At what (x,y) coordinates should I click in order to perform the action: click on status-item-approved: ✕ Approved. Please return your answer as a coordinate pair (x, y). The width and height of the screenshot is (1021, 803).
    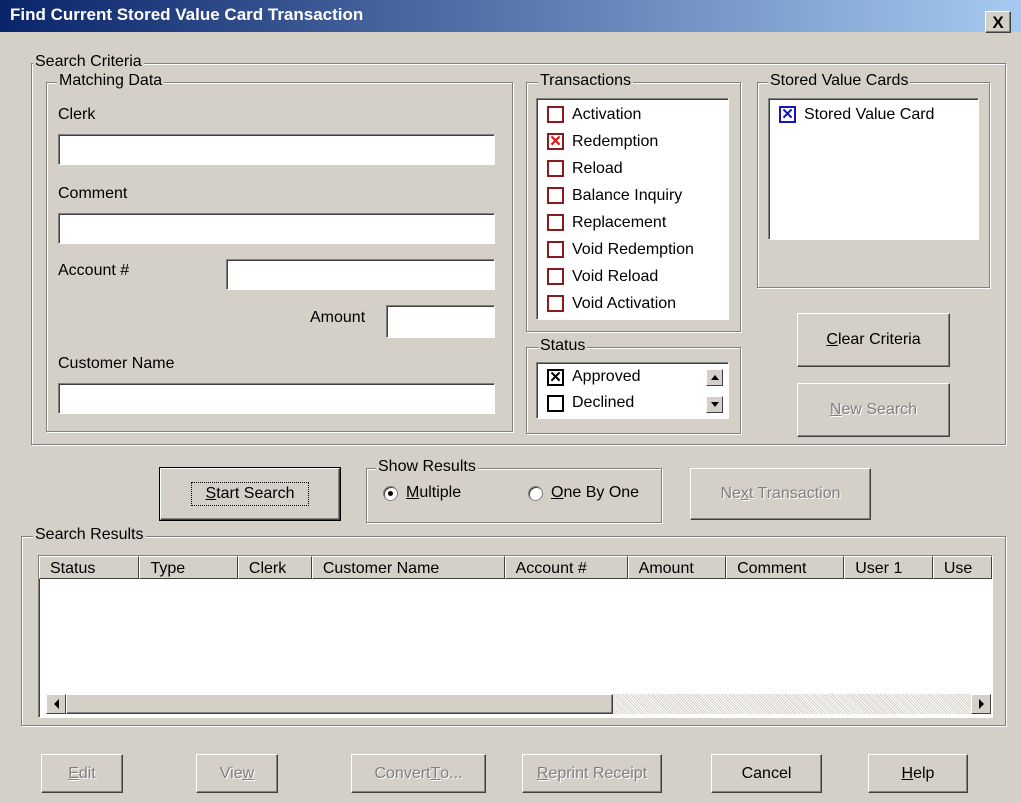
    Looking at the image, I should click on (632, 377).